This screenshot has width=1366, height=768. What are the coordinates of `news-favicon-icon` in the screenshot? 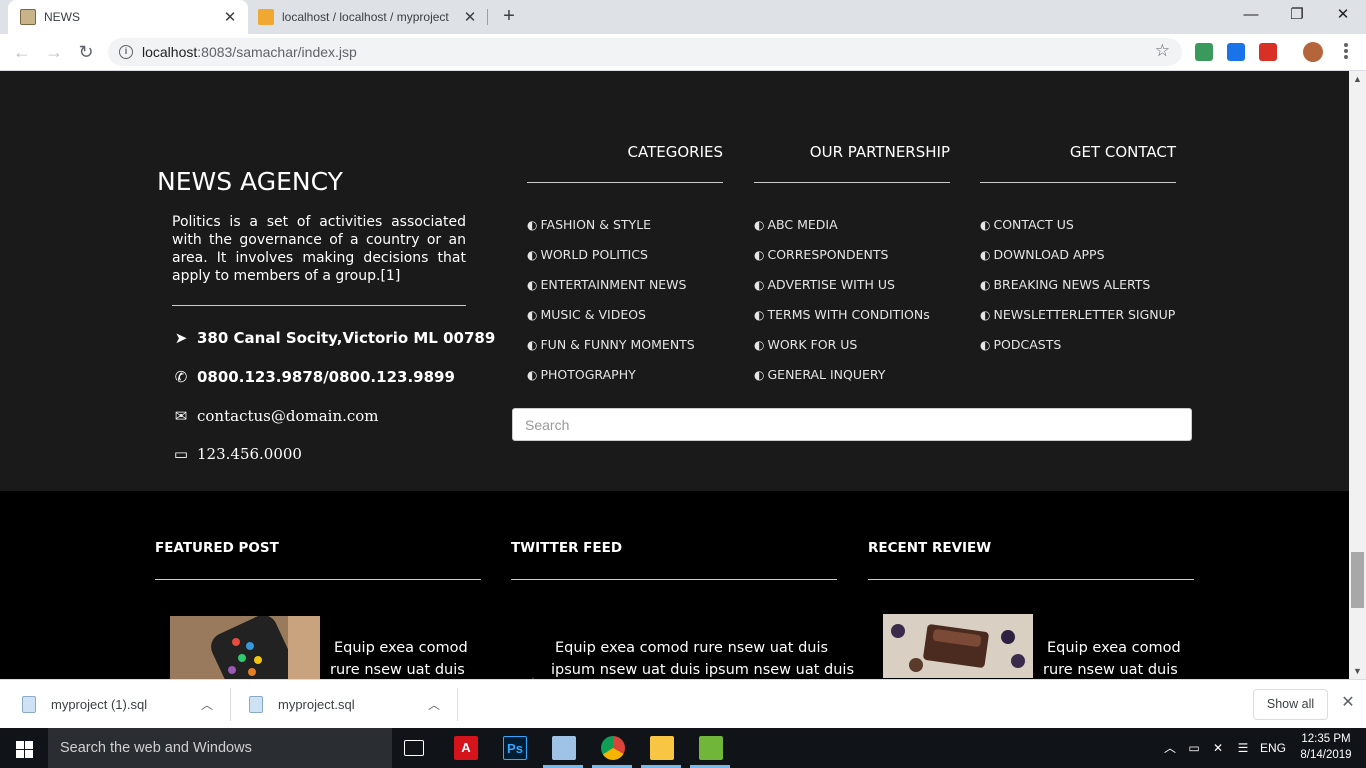 It's located at (28, 17).